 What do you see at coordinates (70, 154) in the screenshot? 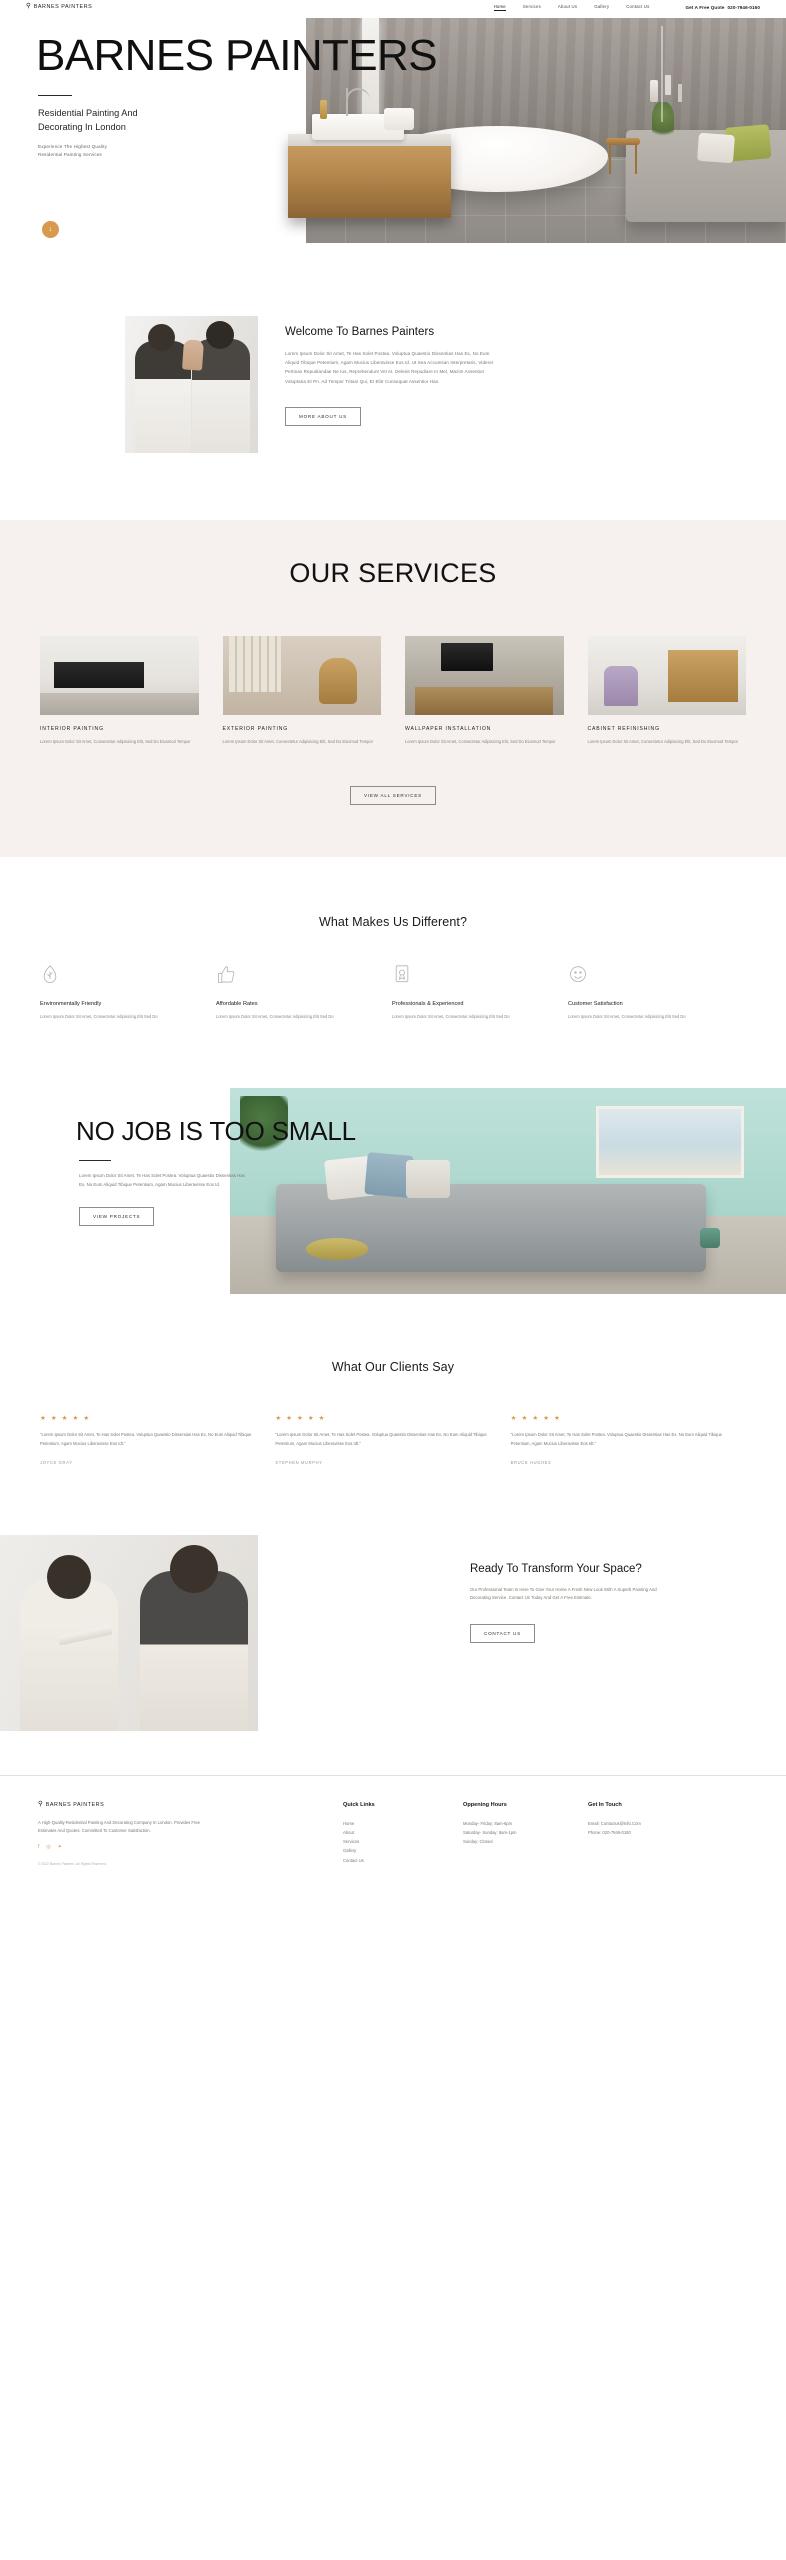
I see `hero-kicker-line-2: Residential Painting Services` at bounding box center [70, 154].